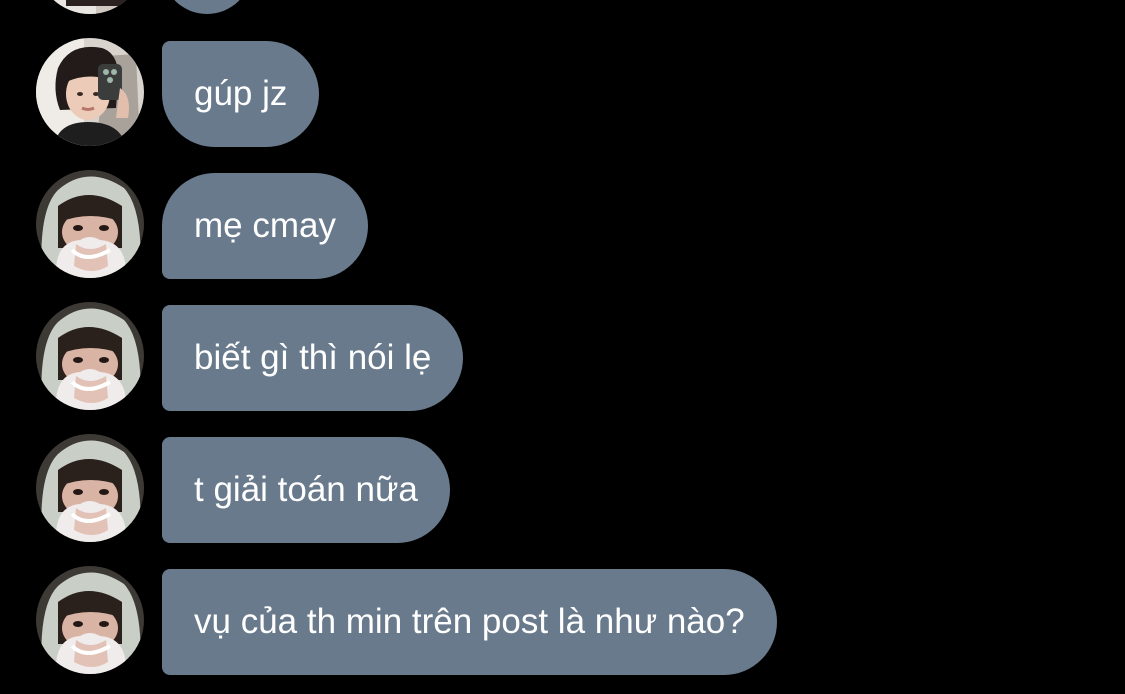  I want to click on message-bubble: t giải toán nữa, so click(306, 490).